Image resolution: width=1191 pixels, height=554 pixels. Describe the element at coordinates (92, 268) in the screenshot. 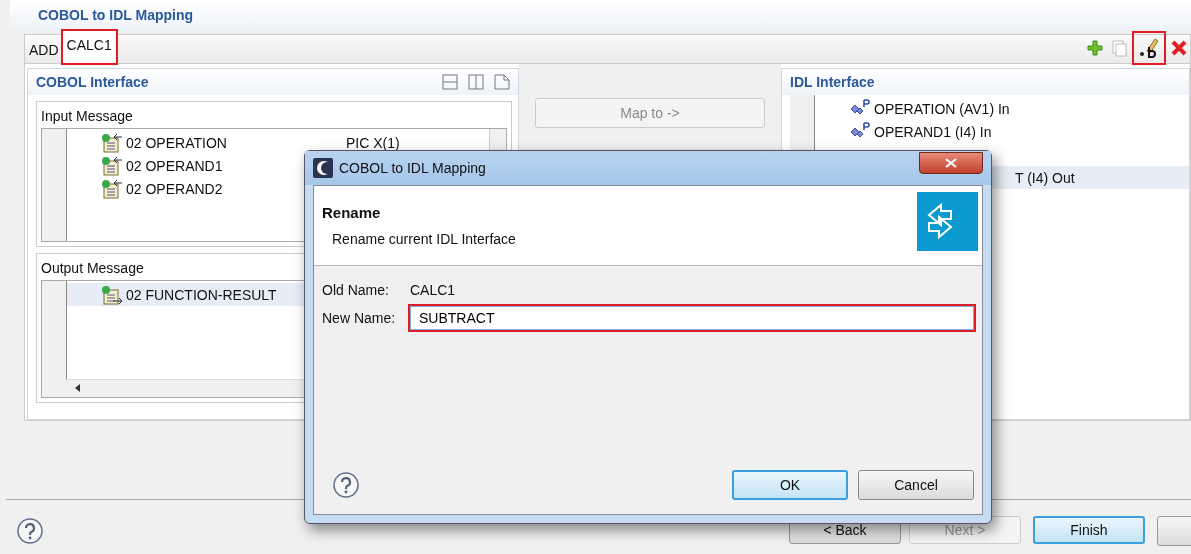

I see `group-title: Output Message` at that location.